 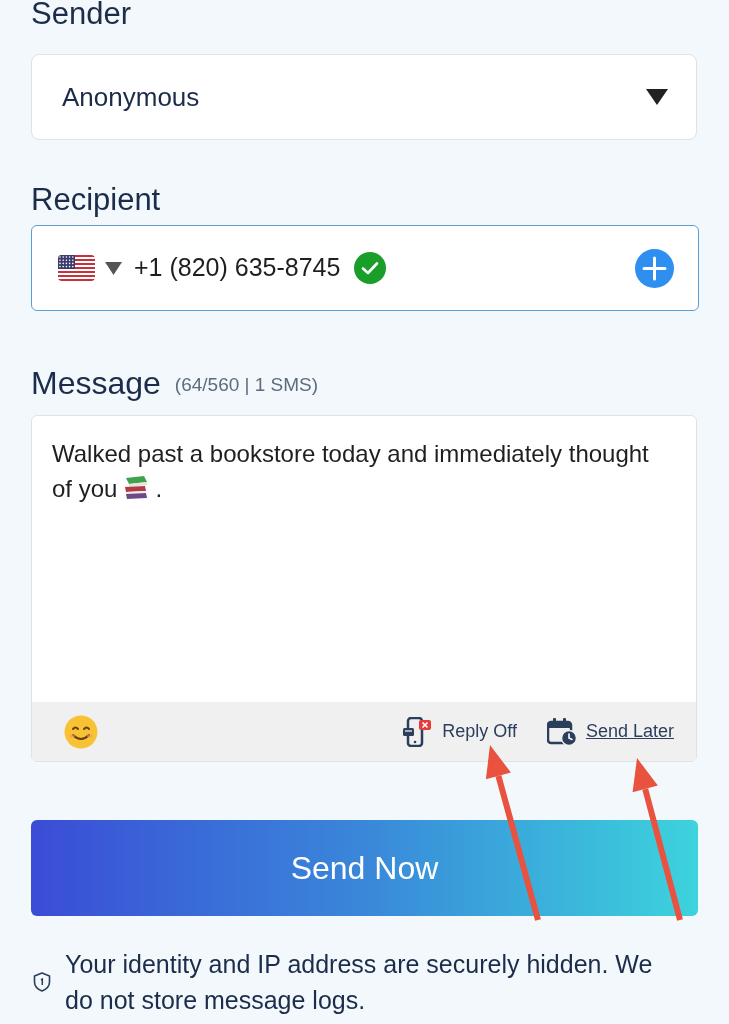 I want to click on character-counter: (64/560 | 1 SMS), so click(x=246, y=384).